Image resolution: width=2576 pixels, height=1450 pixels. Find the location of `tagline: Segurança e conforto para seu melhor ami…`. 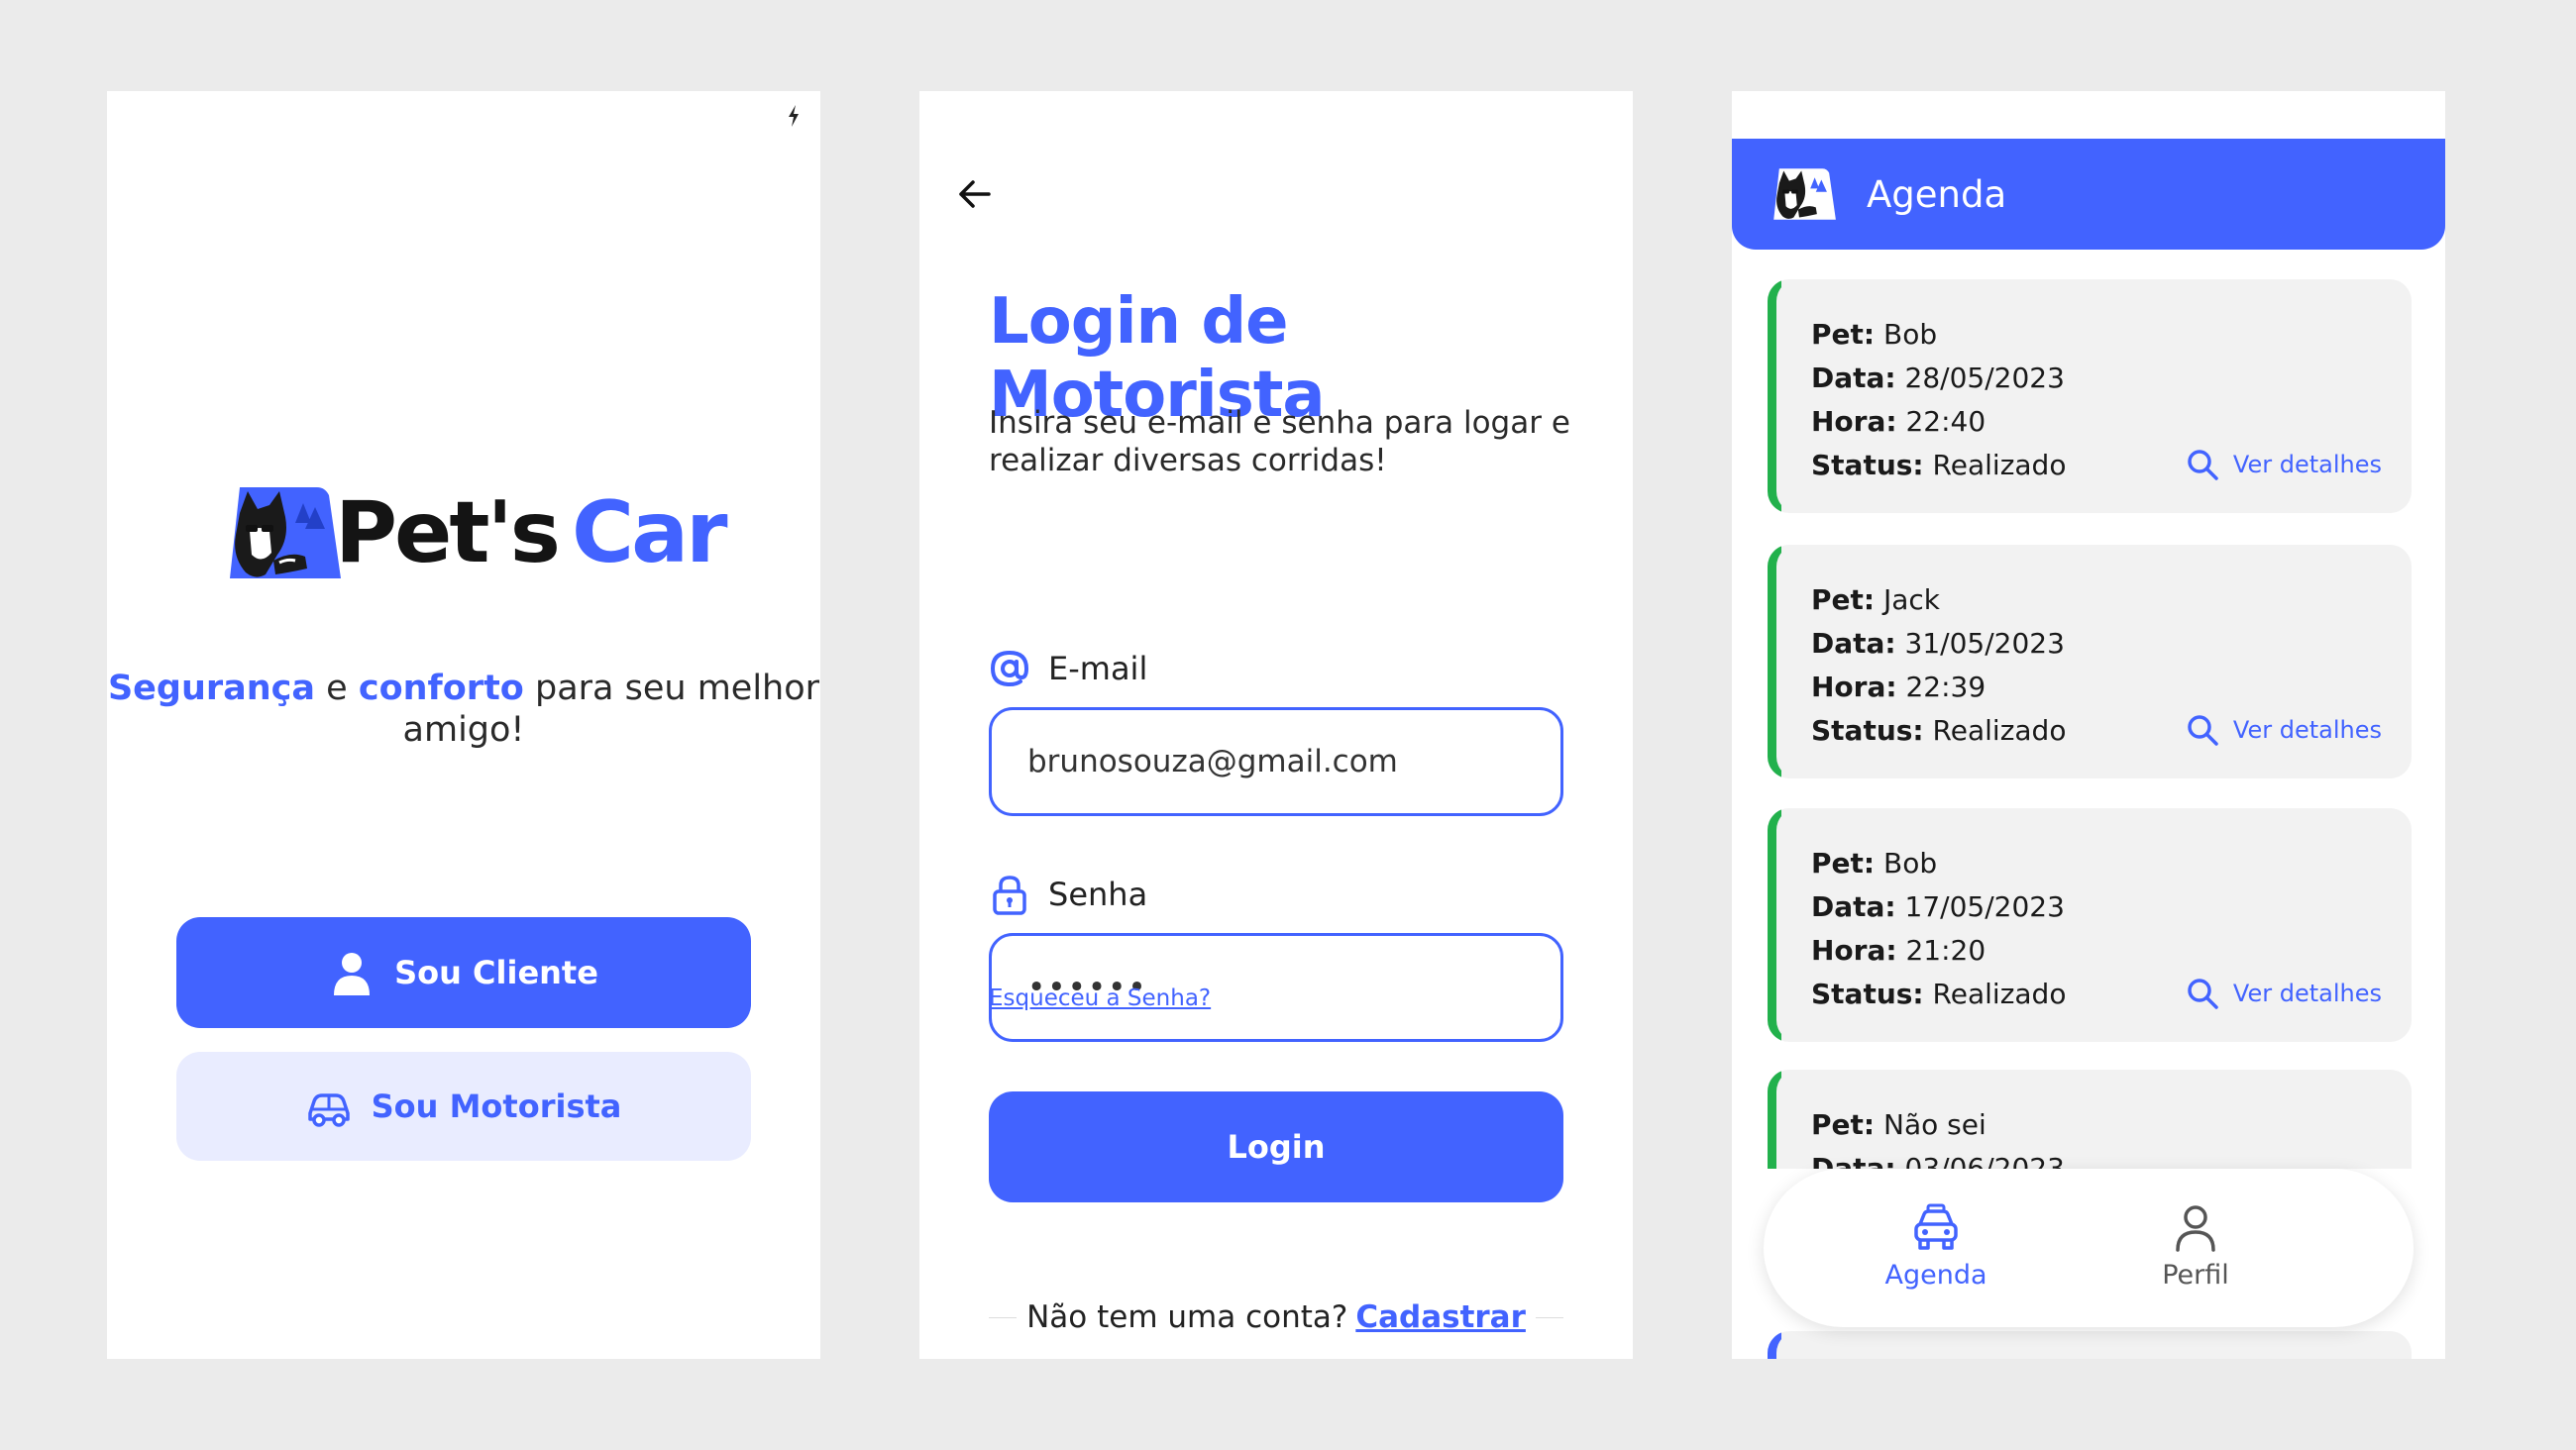

tagline: Segurança e conforto para seu melhor ami… is located at coordinates (464, 710).